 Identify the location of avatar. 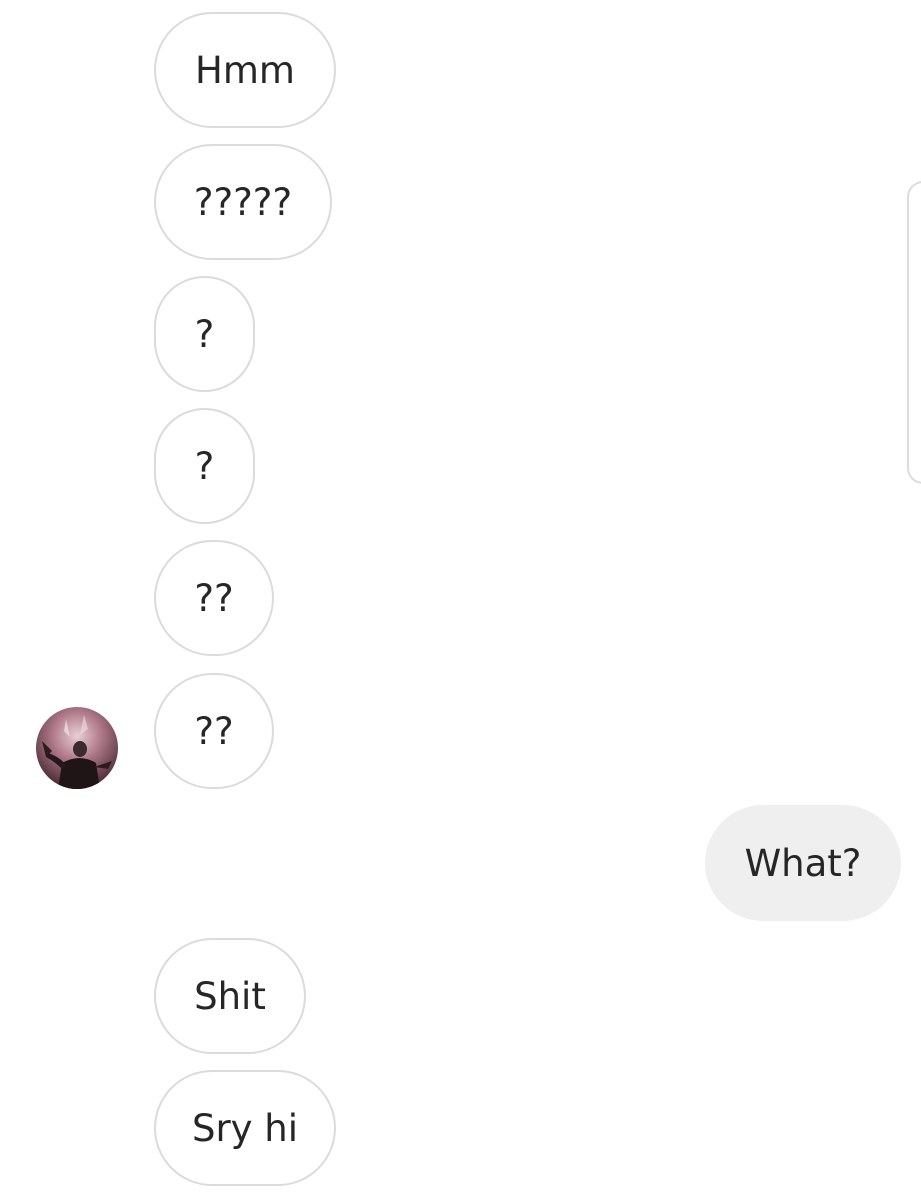
(77, 748).